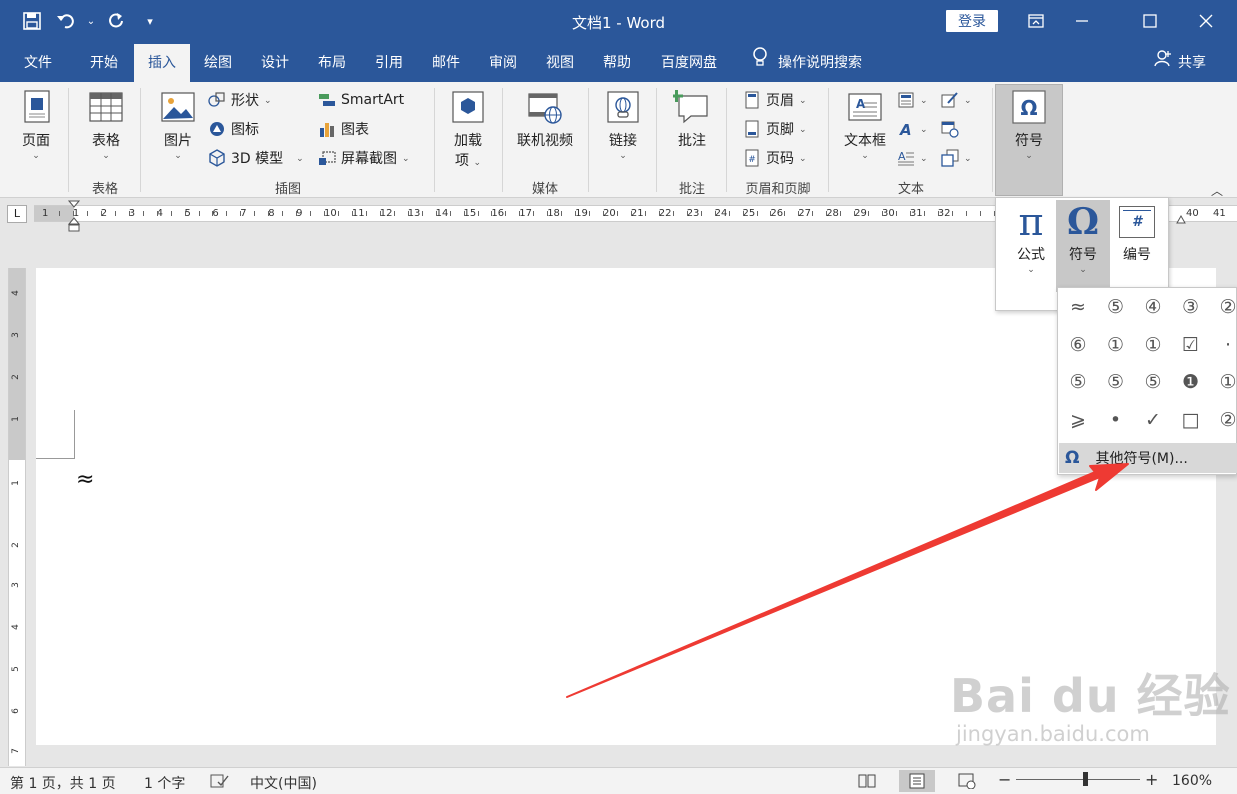 The image size is (1237, 794). I want to click on word-count: 1 个字, so click(164, 783).